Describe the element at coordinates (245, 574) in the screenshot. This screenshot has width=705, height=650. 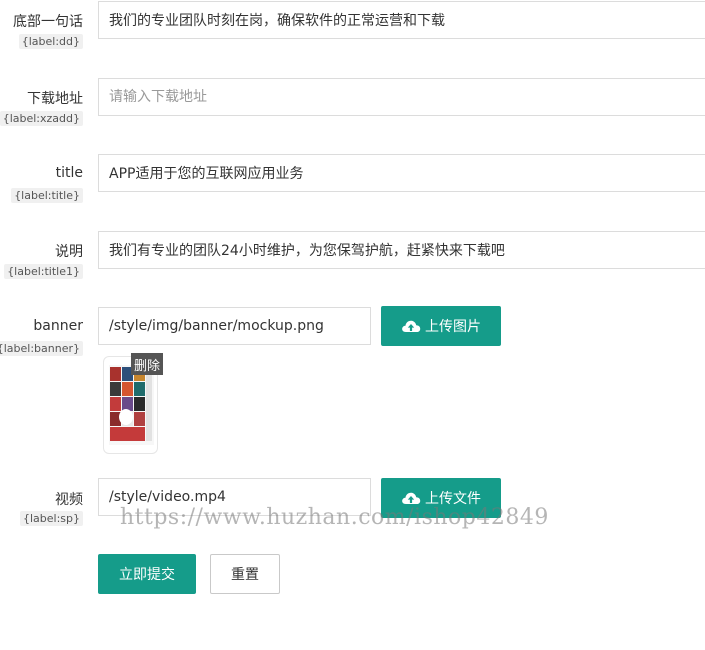
I see `reset-button: 重置` at that location.